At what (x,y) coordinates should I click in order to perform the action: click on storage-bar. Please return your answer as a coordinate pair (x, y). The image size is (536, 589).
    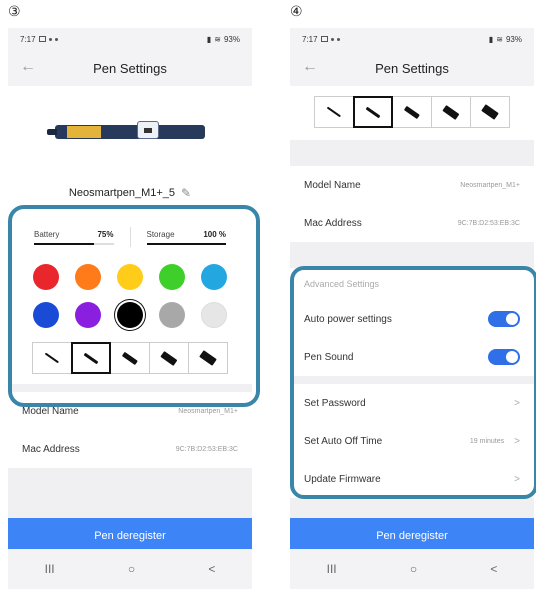
    Looking at the image, I should click on (186, 243).